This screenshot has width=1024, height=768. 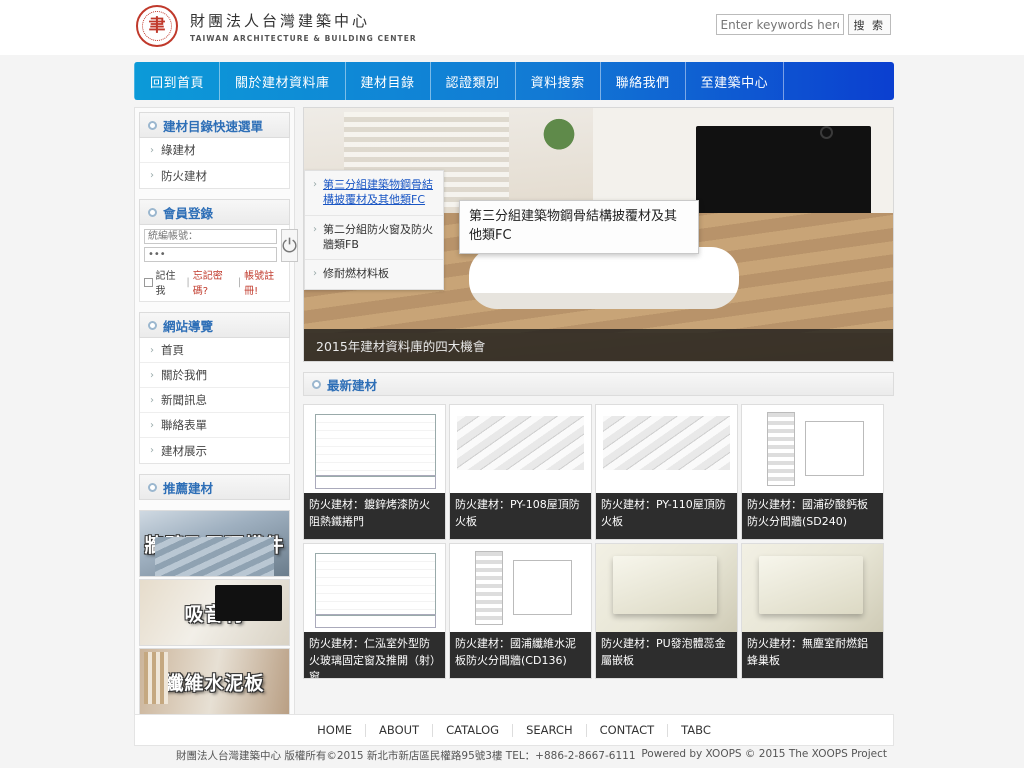 I want to click on sidebar-block-recommend: 推薦建材, so click(x=214, y=487).